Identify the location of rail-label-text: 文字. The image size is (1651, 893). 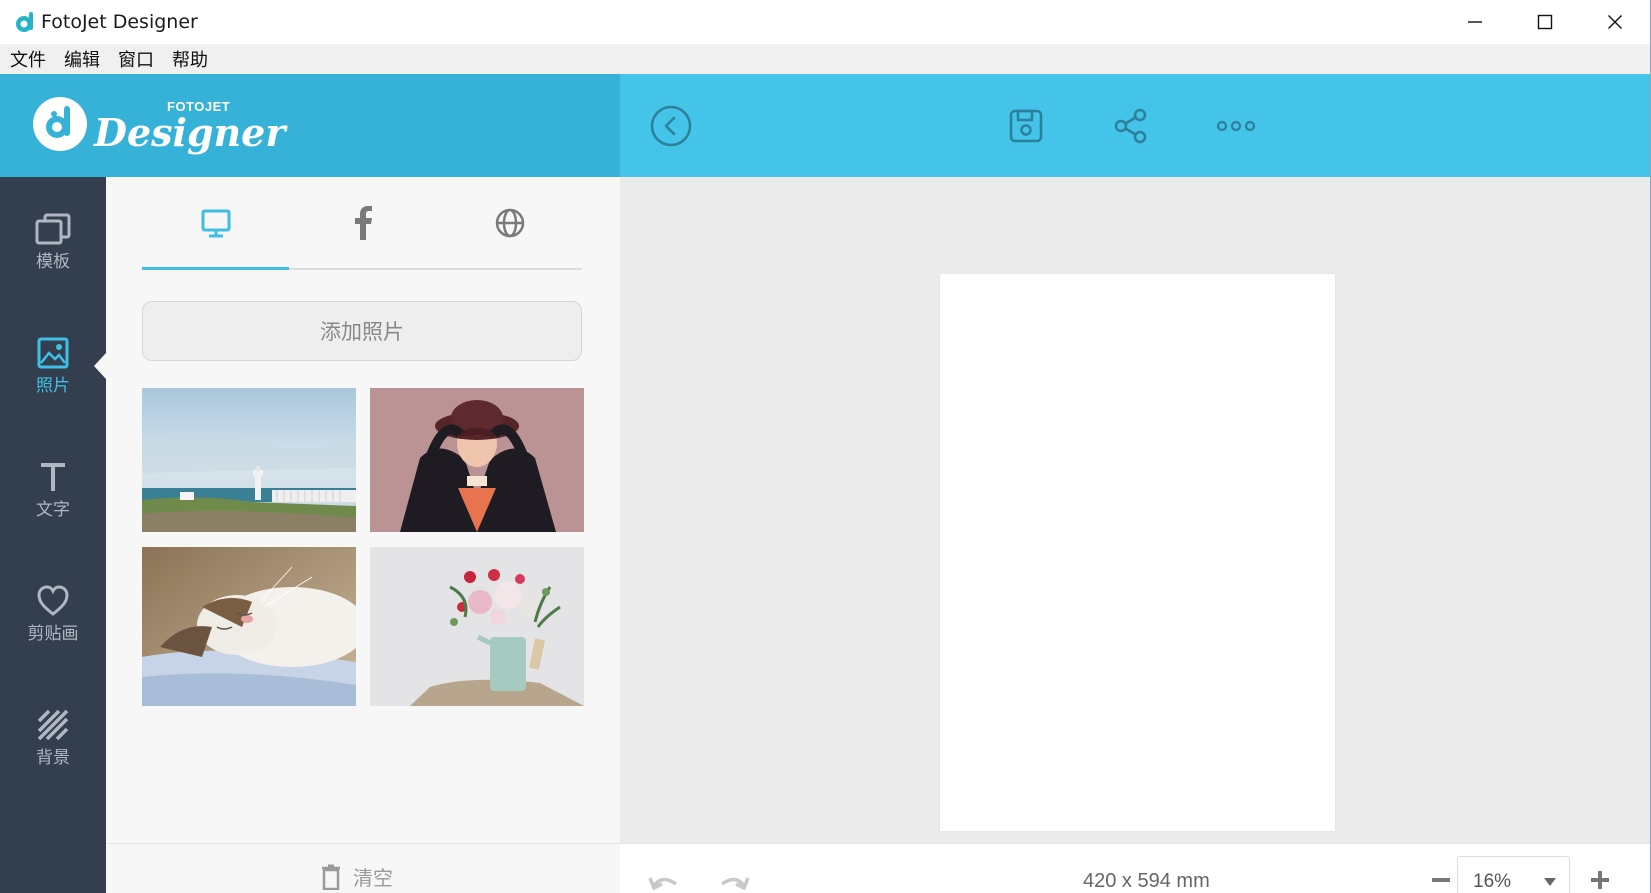
(53, 510).